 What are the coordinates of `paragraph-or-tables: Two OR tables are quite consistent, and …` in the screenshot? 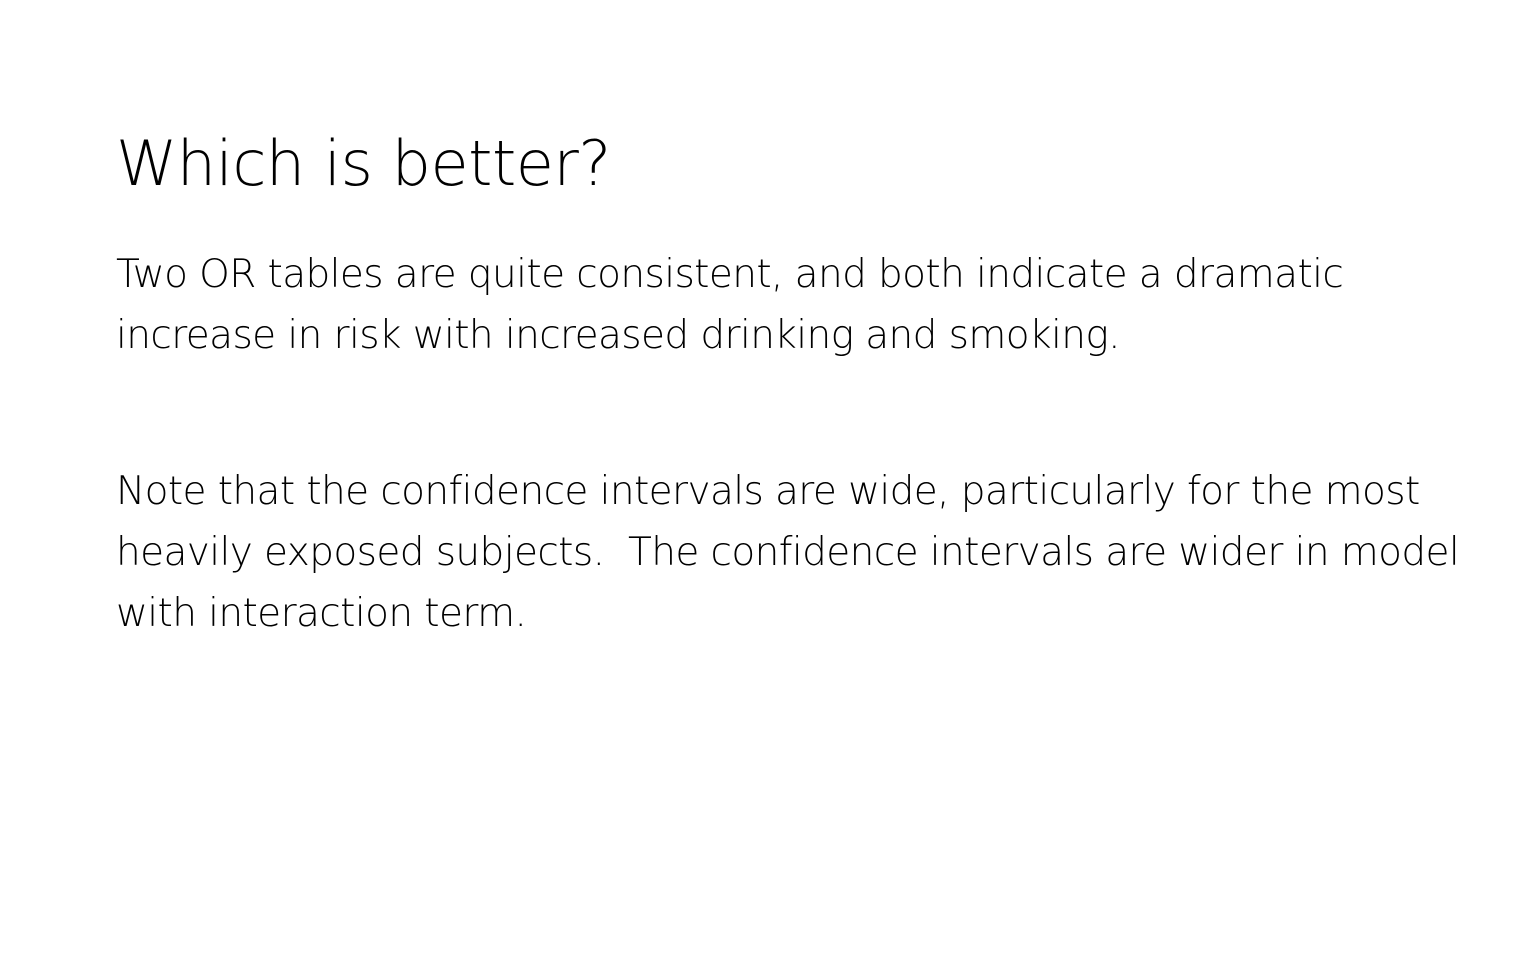 It's located at (730, 305).